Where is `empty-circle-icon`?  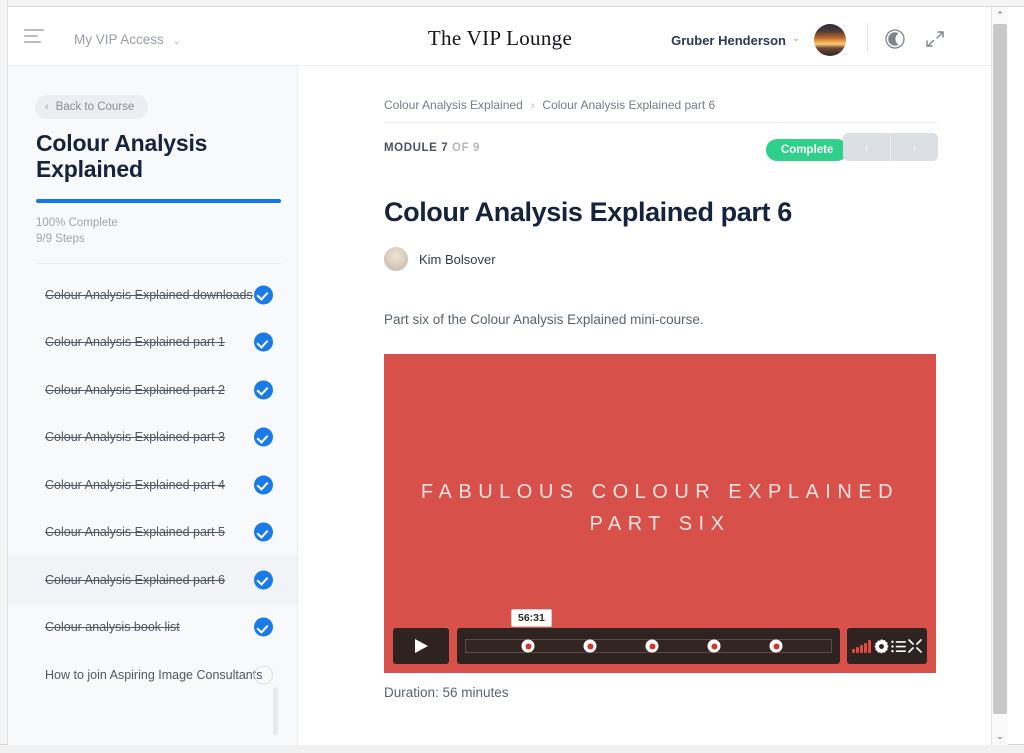
empty-circle-icon is located at coordinates (263, 675).